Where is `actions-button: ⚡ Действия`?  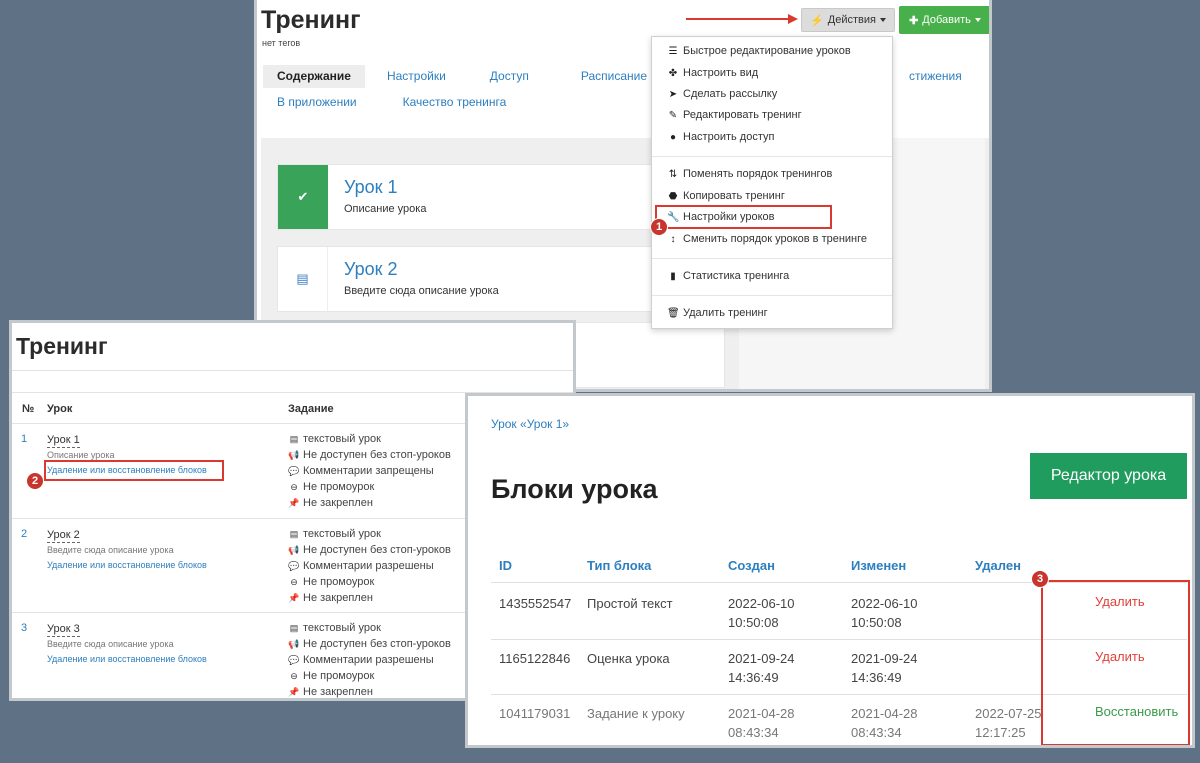
actions-button: ⚡ Действия is located at coordinates (848, 20).